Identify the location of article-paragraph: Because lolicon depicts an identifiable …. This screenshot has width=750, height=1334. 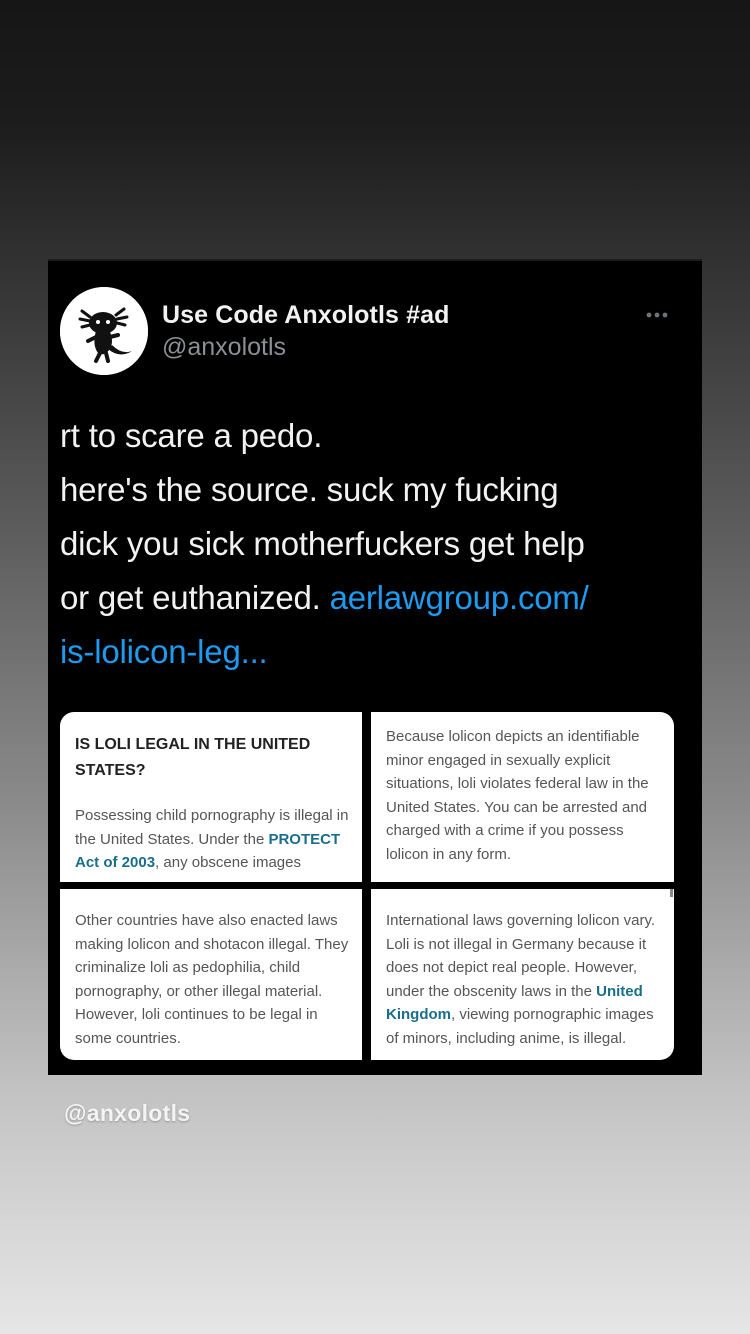
(517, 795).